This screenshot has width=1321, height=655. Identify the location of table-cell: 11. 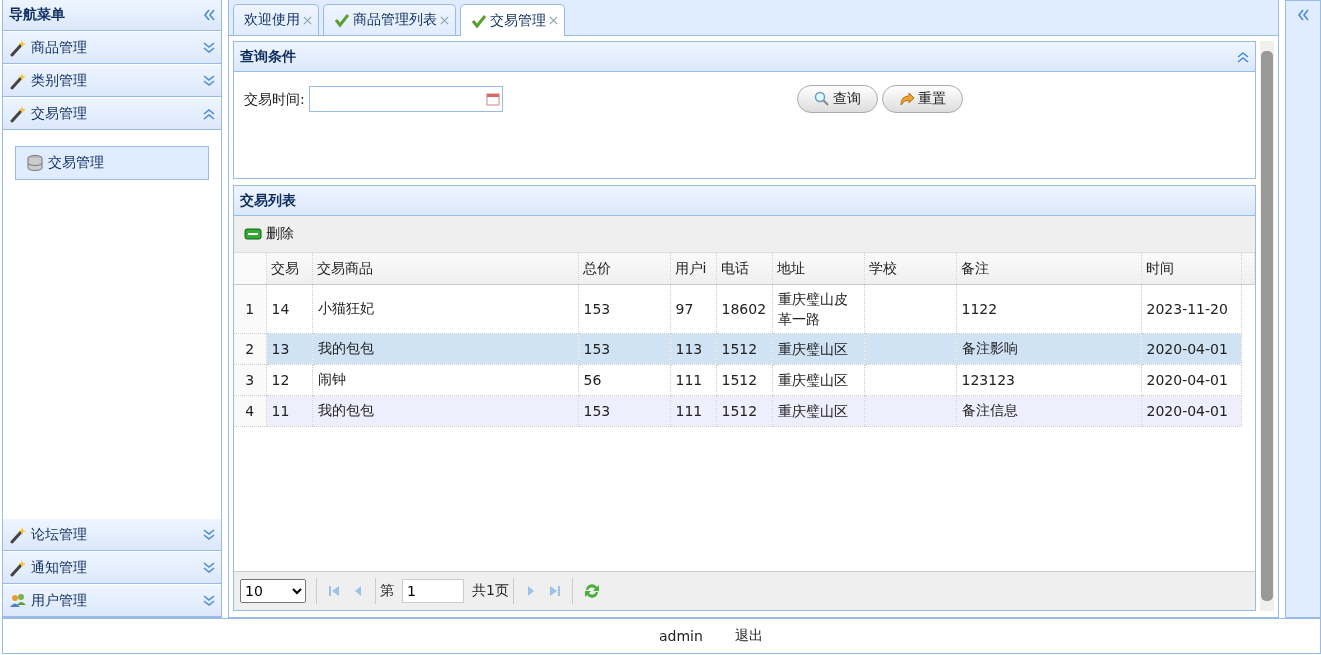
(289, 411).